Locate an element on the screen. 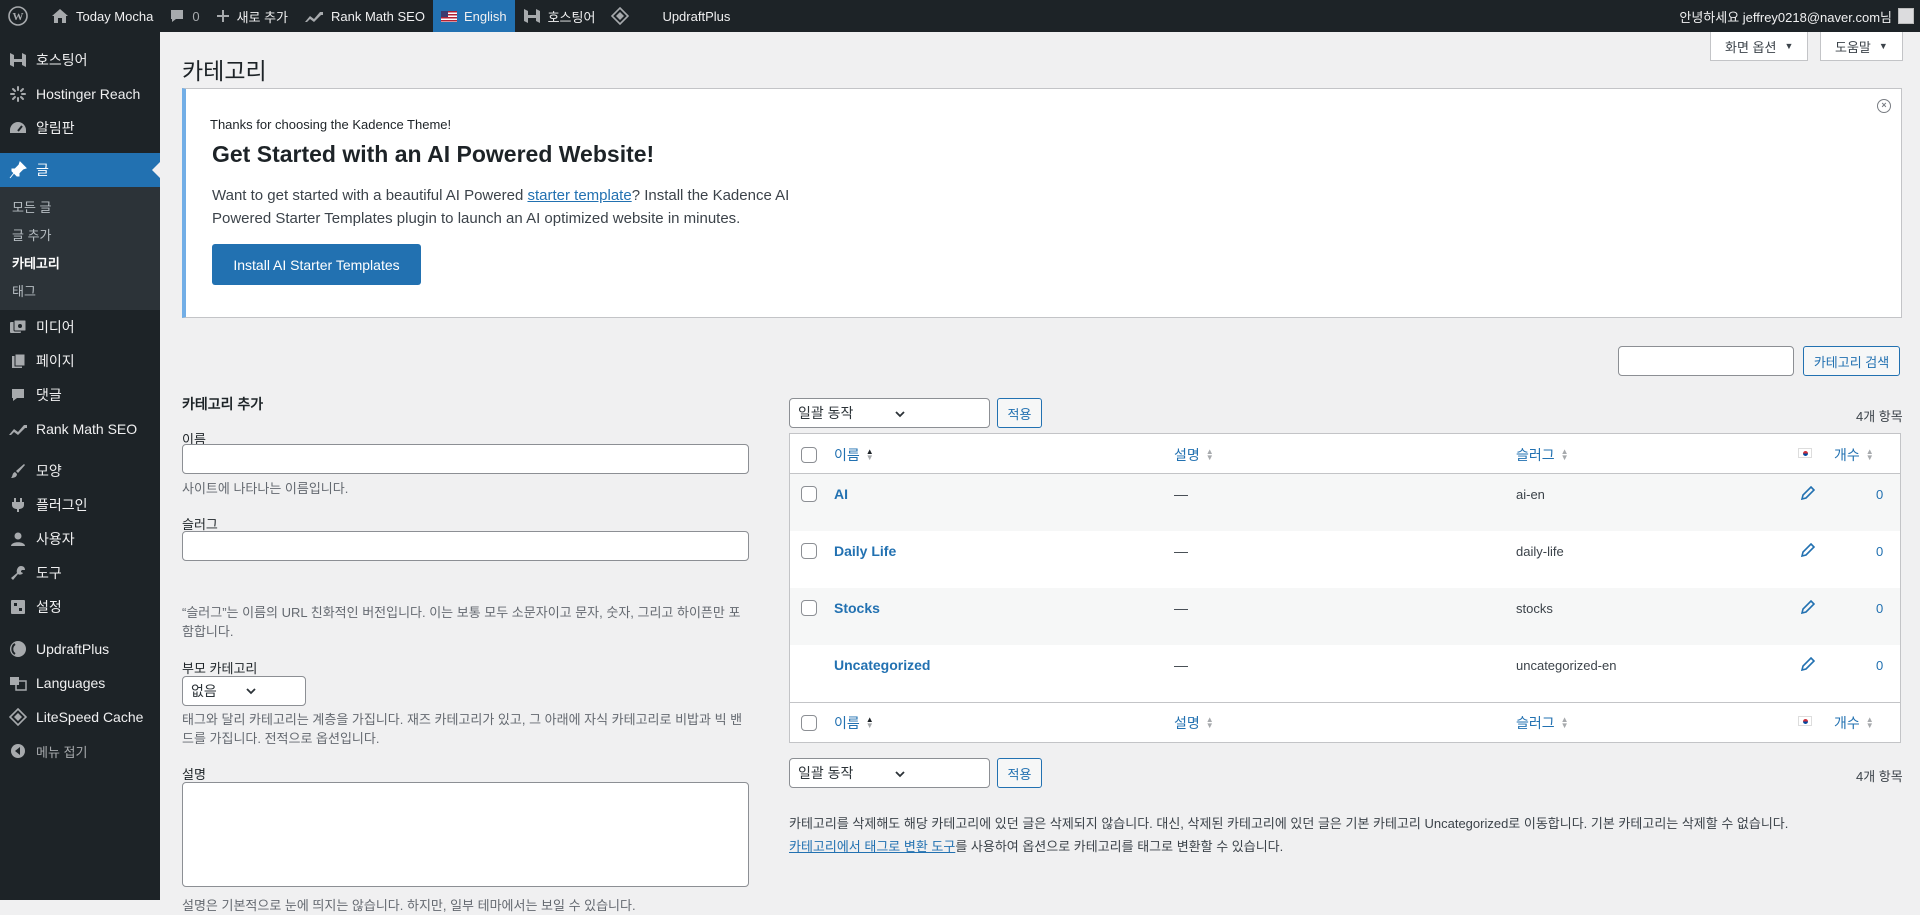 The height and width of the screenshot is (915, 1920). menu-settings: 설정 is located at coordinates (80, 607).